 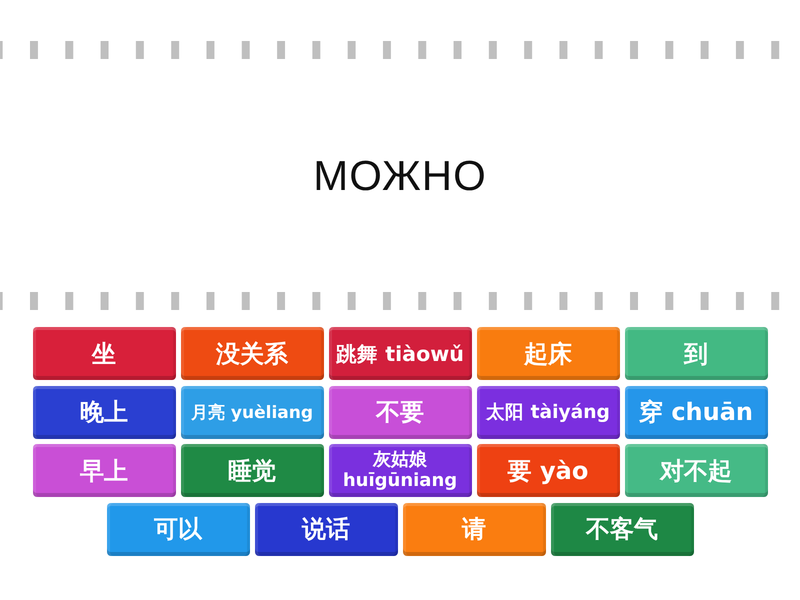 I want to click on word-tile: 穿 chuān, so click(x=696, y=412).